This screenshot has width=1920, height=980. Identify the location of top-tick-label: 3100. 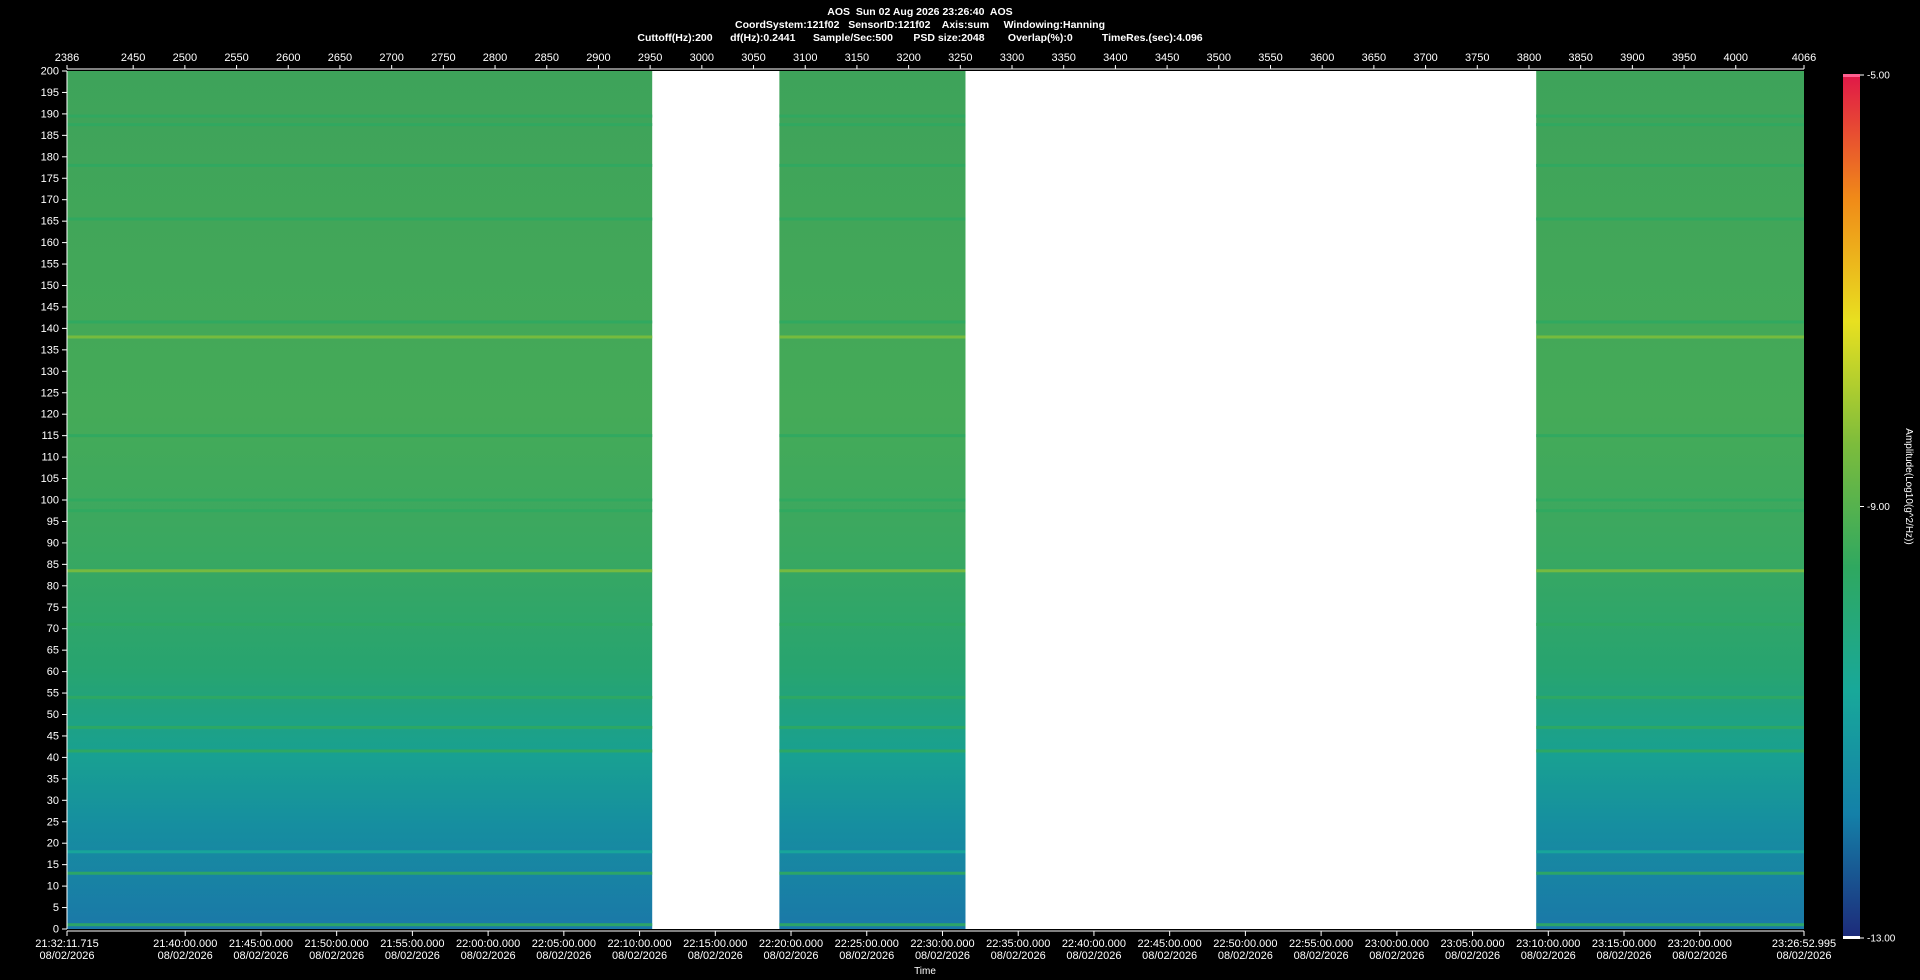
(805, 58).